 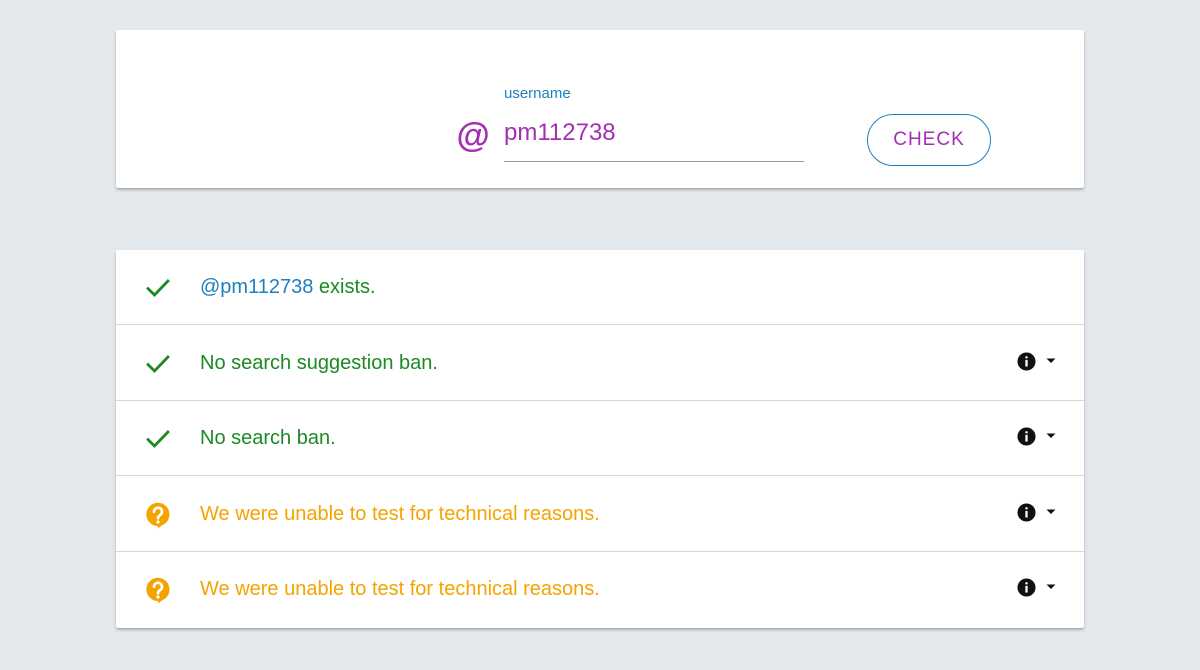 I want to click on result-text: @pm112738 exists., so click(x=288, y=287).